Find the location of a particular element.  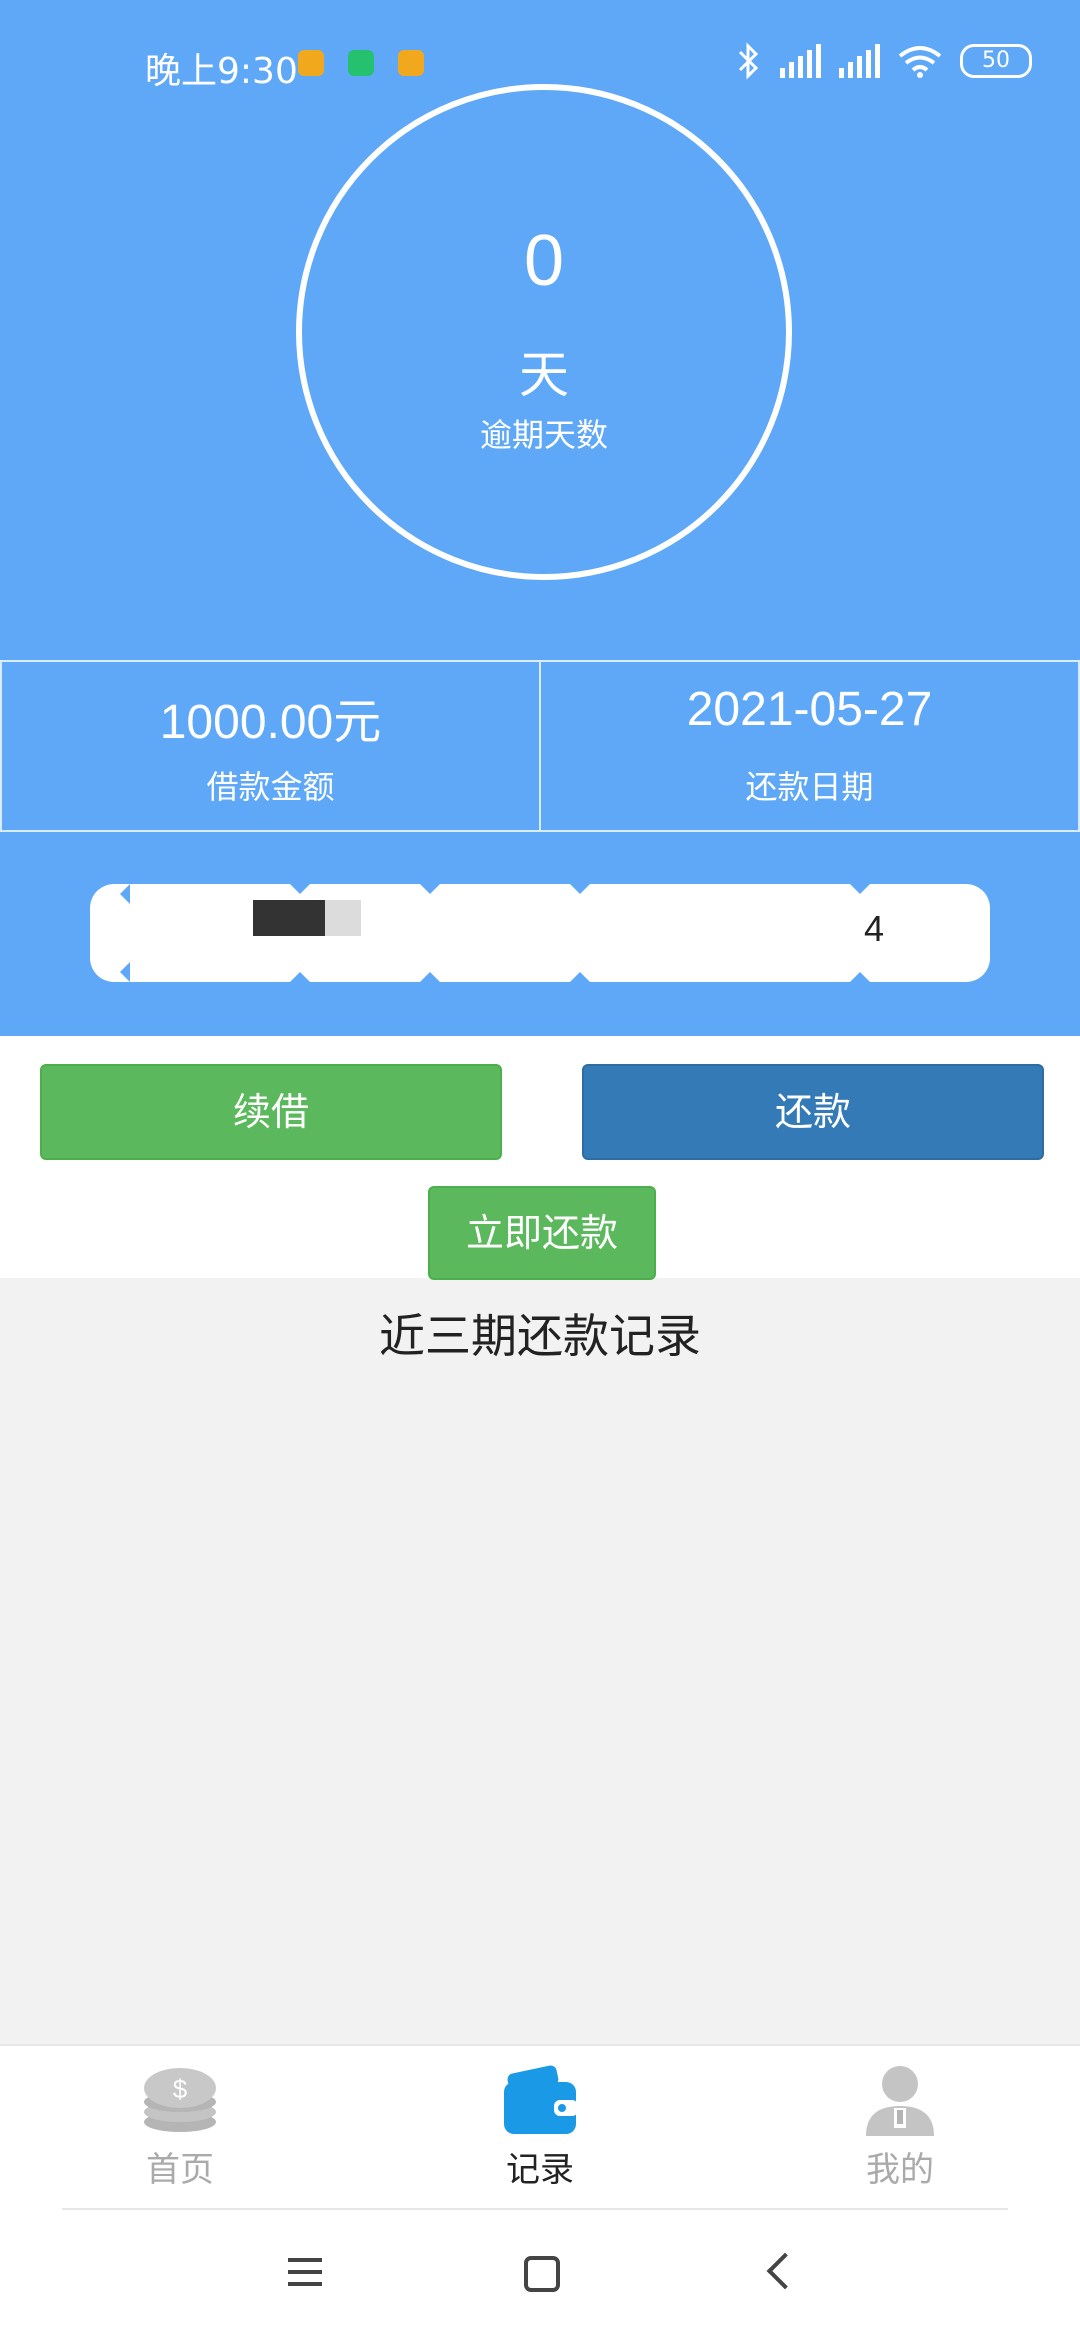

menu-icon is located at coordinates (305, 2276).